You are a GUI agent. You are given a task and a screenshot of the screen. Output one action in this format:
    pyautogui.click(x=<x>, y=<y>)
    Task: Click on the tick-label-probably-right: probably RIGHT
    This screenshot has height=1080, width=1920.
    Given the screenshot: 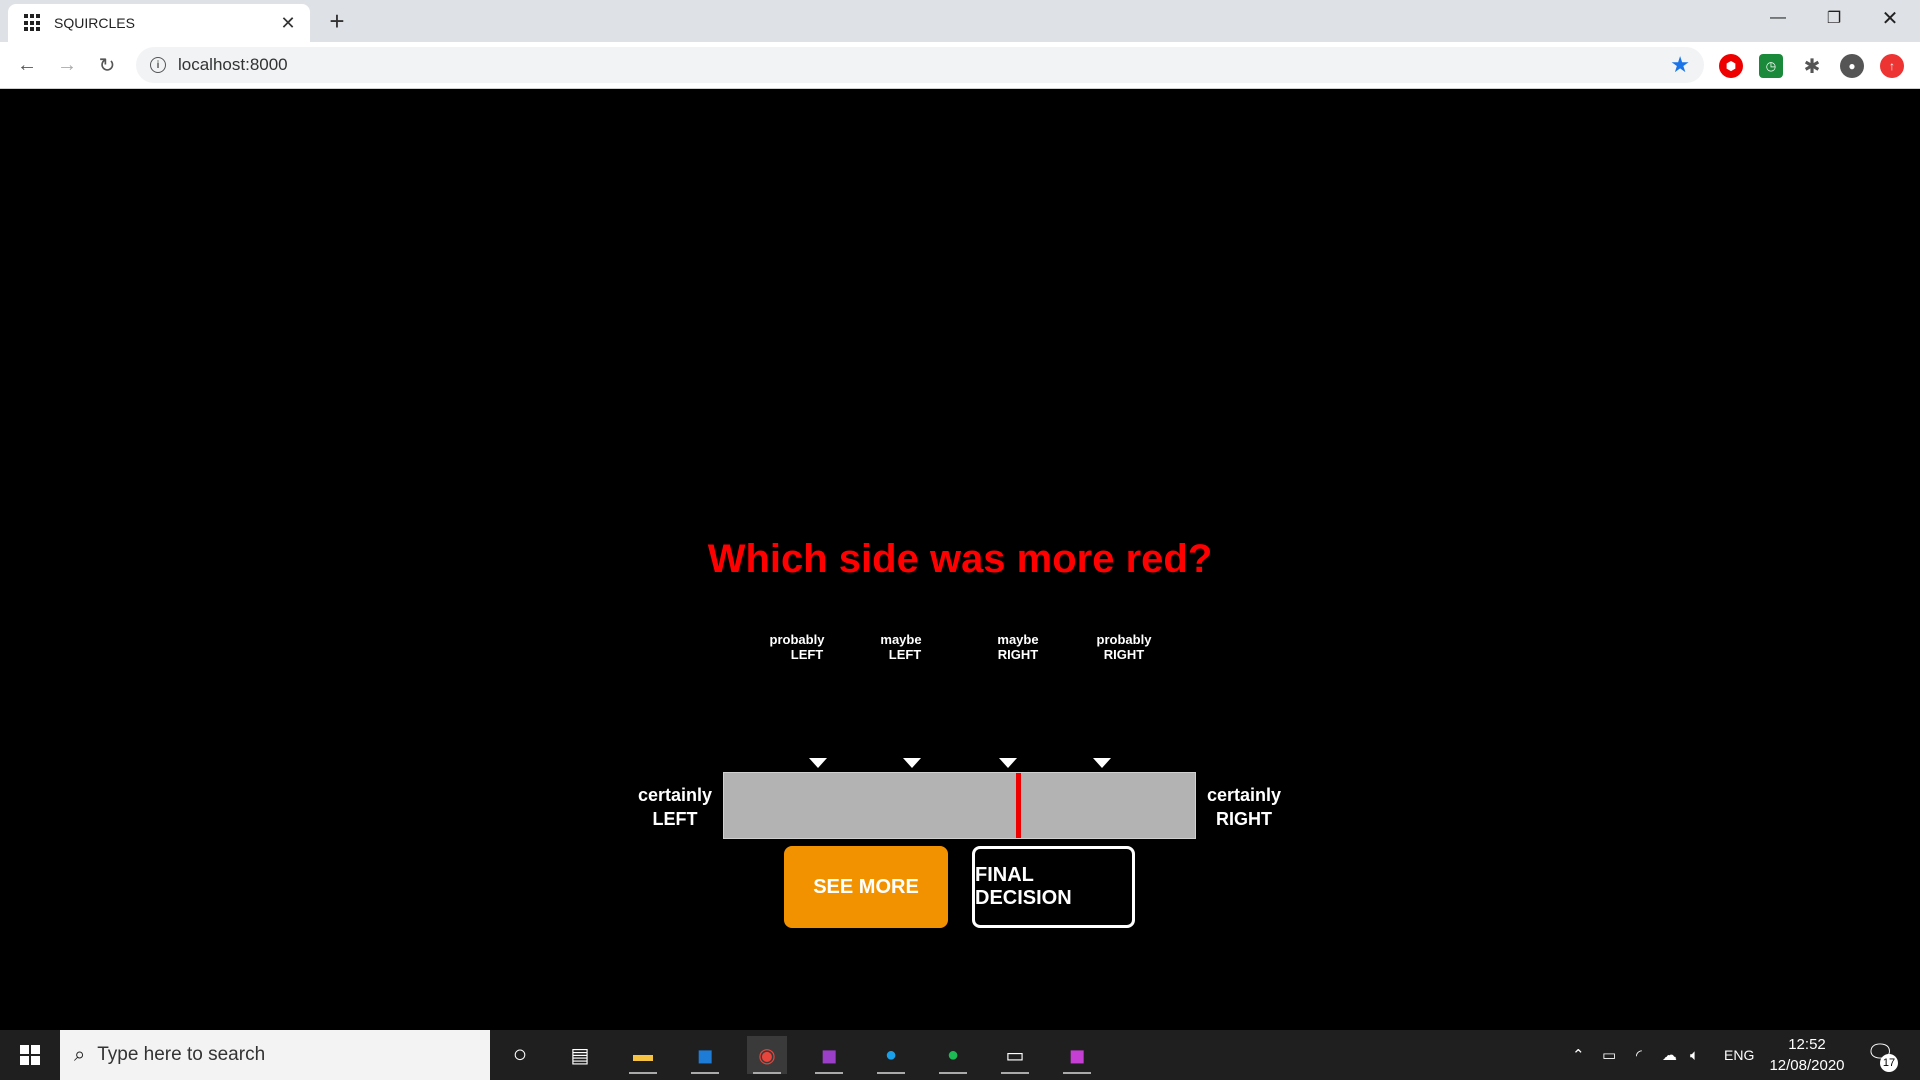 What is the action you would take?
    pyautogui.click(x=1124, y=647)
    